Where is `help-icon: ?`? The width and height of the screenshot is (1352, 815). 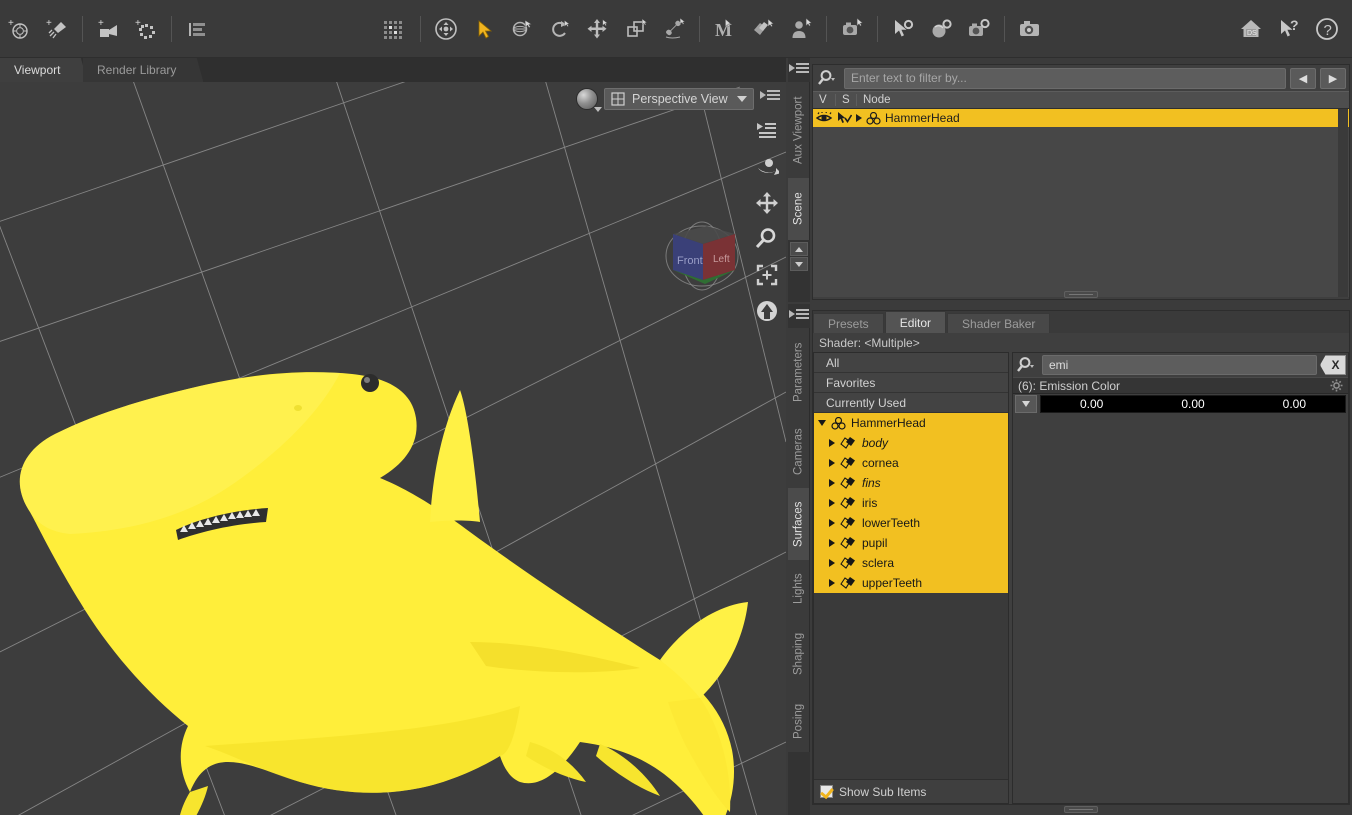
help-icon: ? is located at coordinates (1327, 29).